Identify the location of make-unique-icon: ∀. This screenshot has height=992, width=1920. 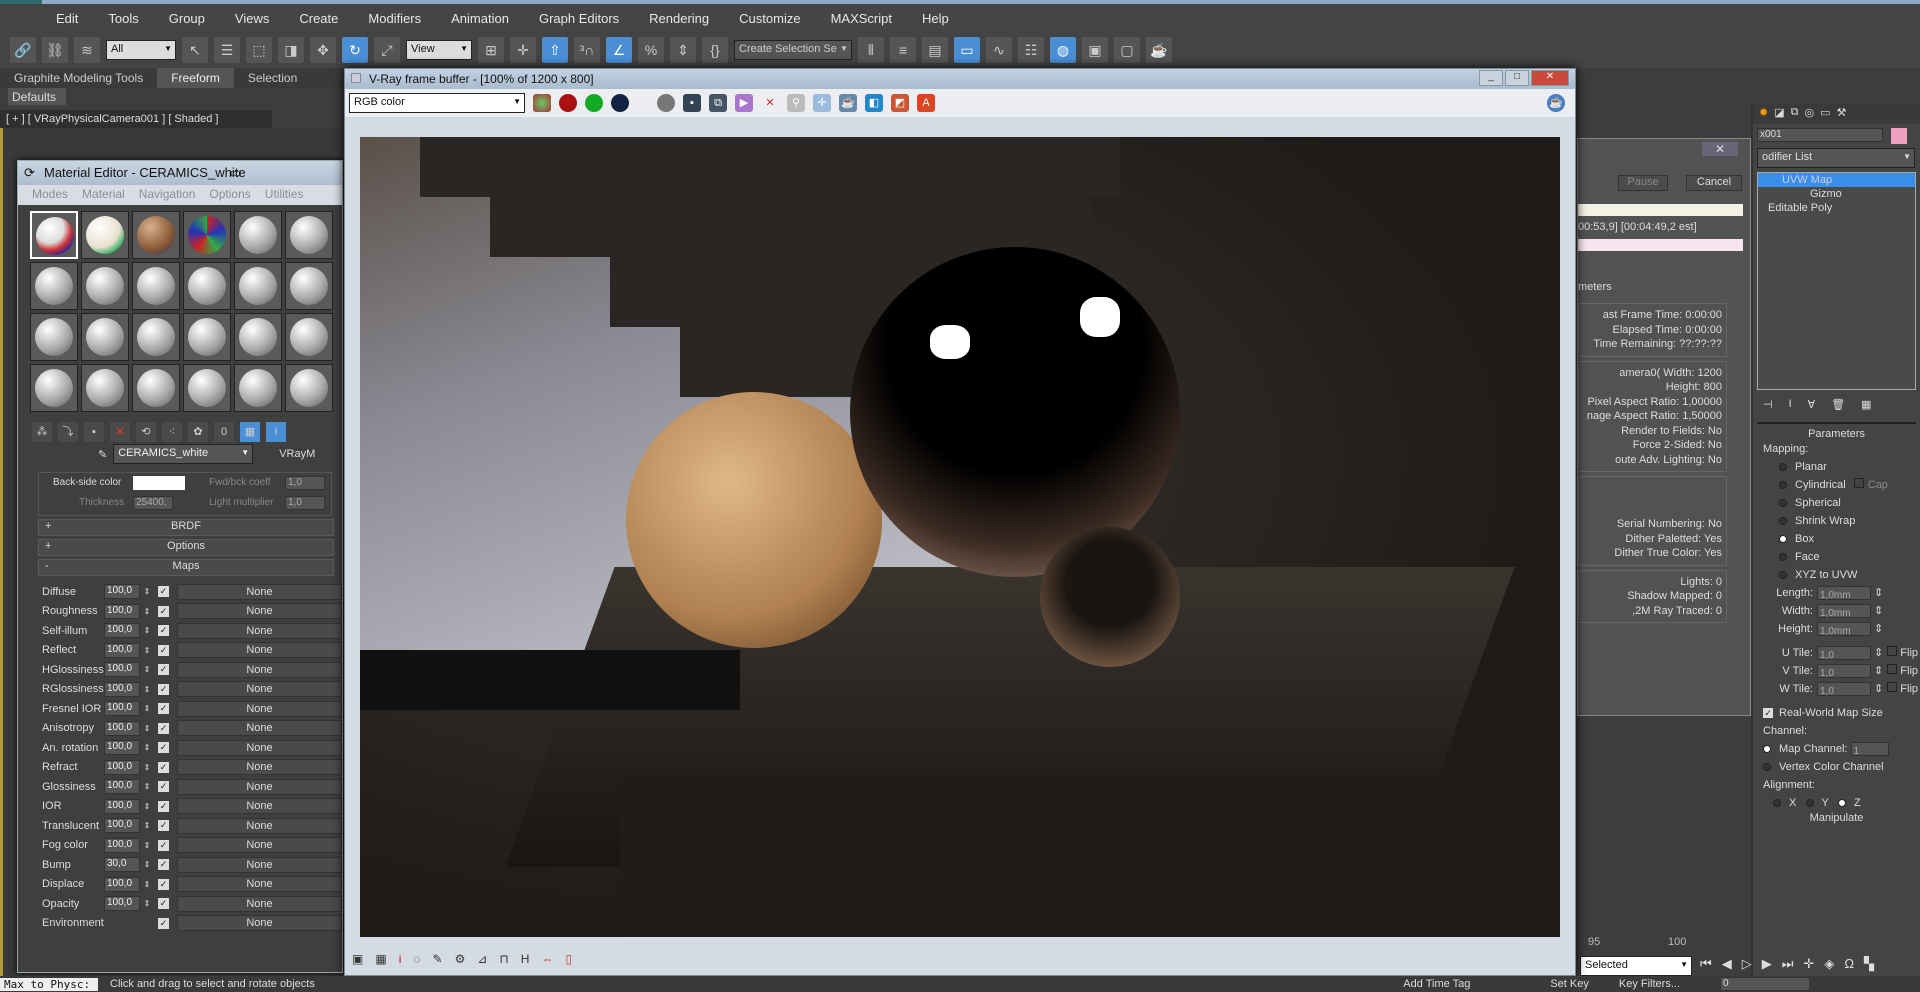
(1812, 405).